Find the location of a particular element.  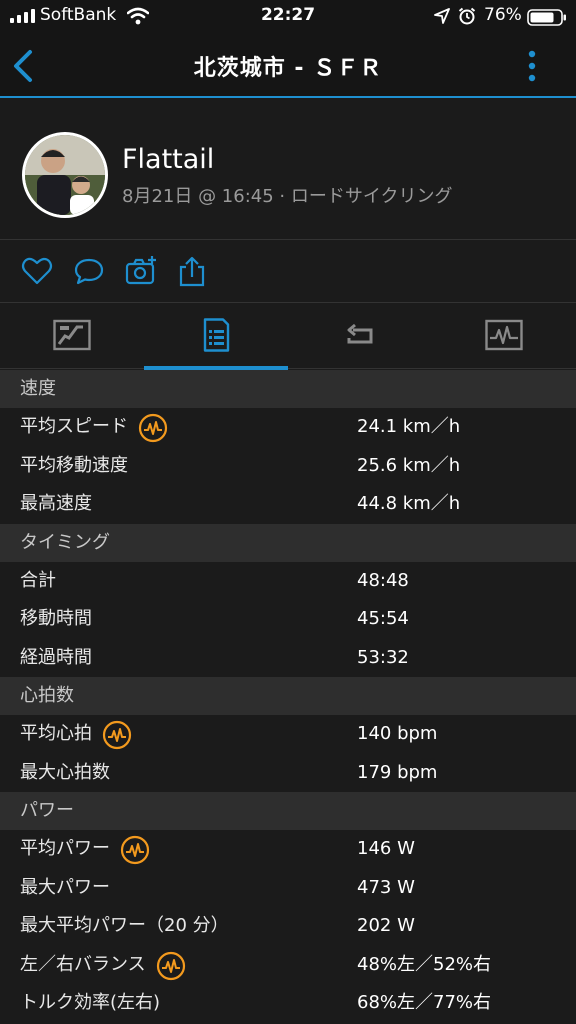

camera-icon is located at coordinates (141, 271).